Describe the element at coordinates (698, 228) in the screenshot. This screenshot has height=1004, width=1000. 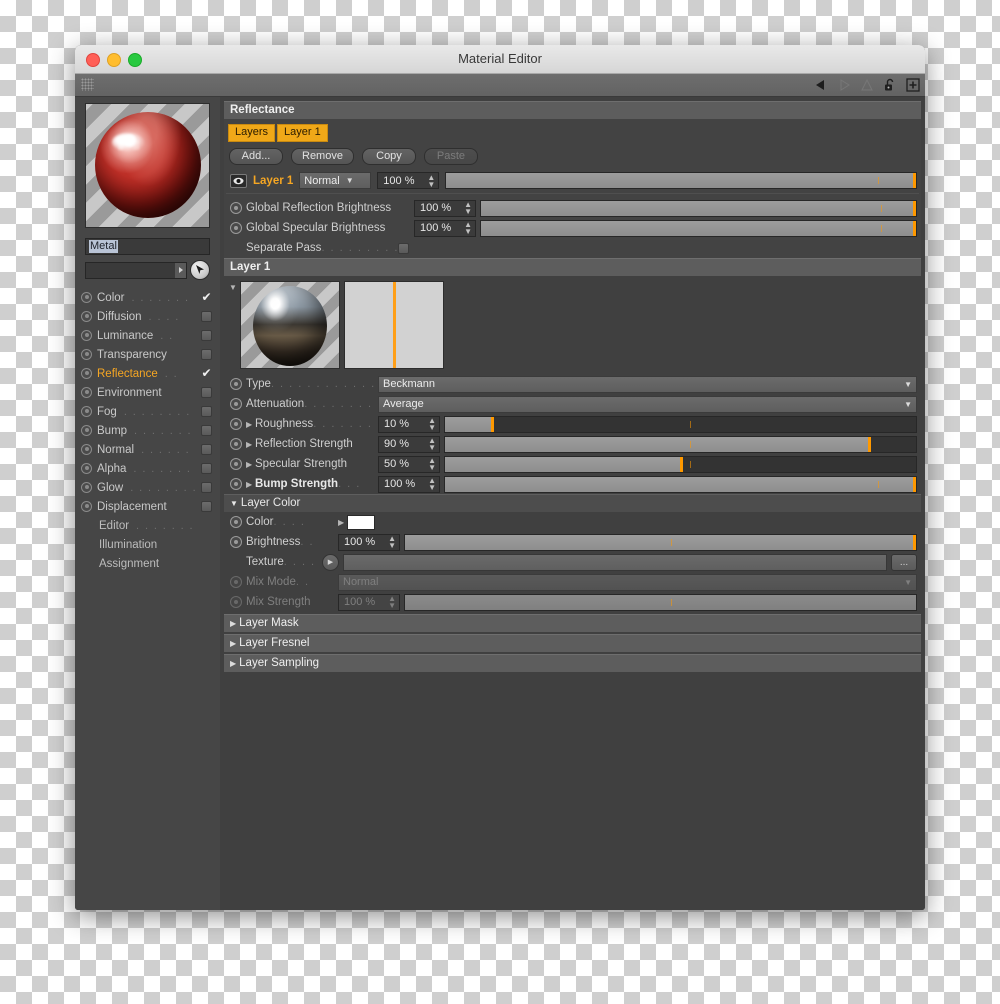
I see `global-specular-brightness-slider` at that location.